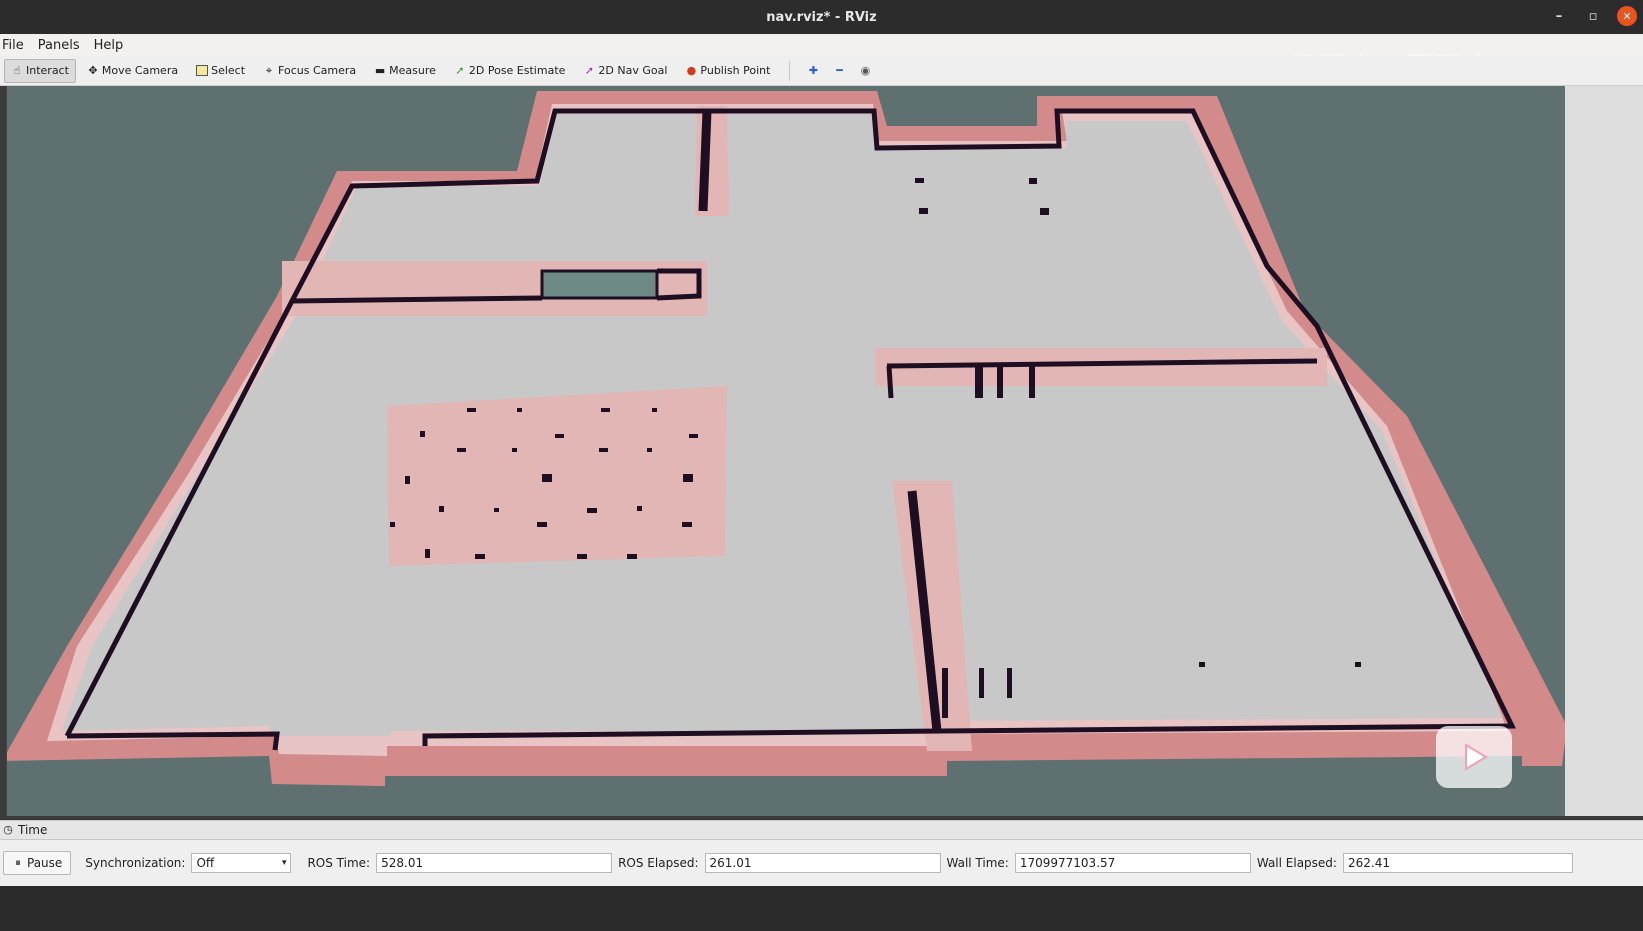 Image resolution: width=1643 pixels, height=931 pixels. Describe the element at coordinates (1368, 863) in the screenshot. I see `wall-elapsed-value: 262.41` at that location.